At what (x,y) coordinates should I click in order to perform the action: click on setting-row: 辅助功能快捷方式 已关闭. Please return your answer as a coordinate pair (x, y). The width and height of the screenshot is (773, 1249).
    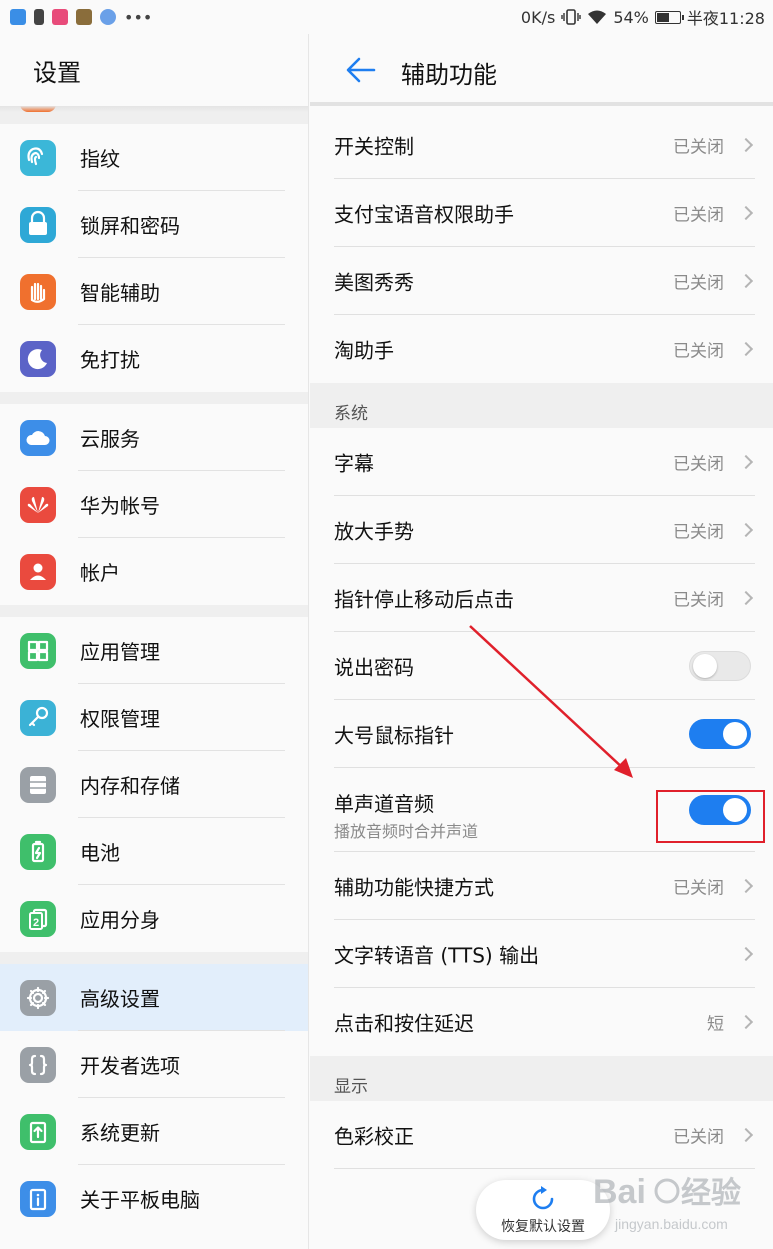
    Looking at the image, I should click on (541, 886).